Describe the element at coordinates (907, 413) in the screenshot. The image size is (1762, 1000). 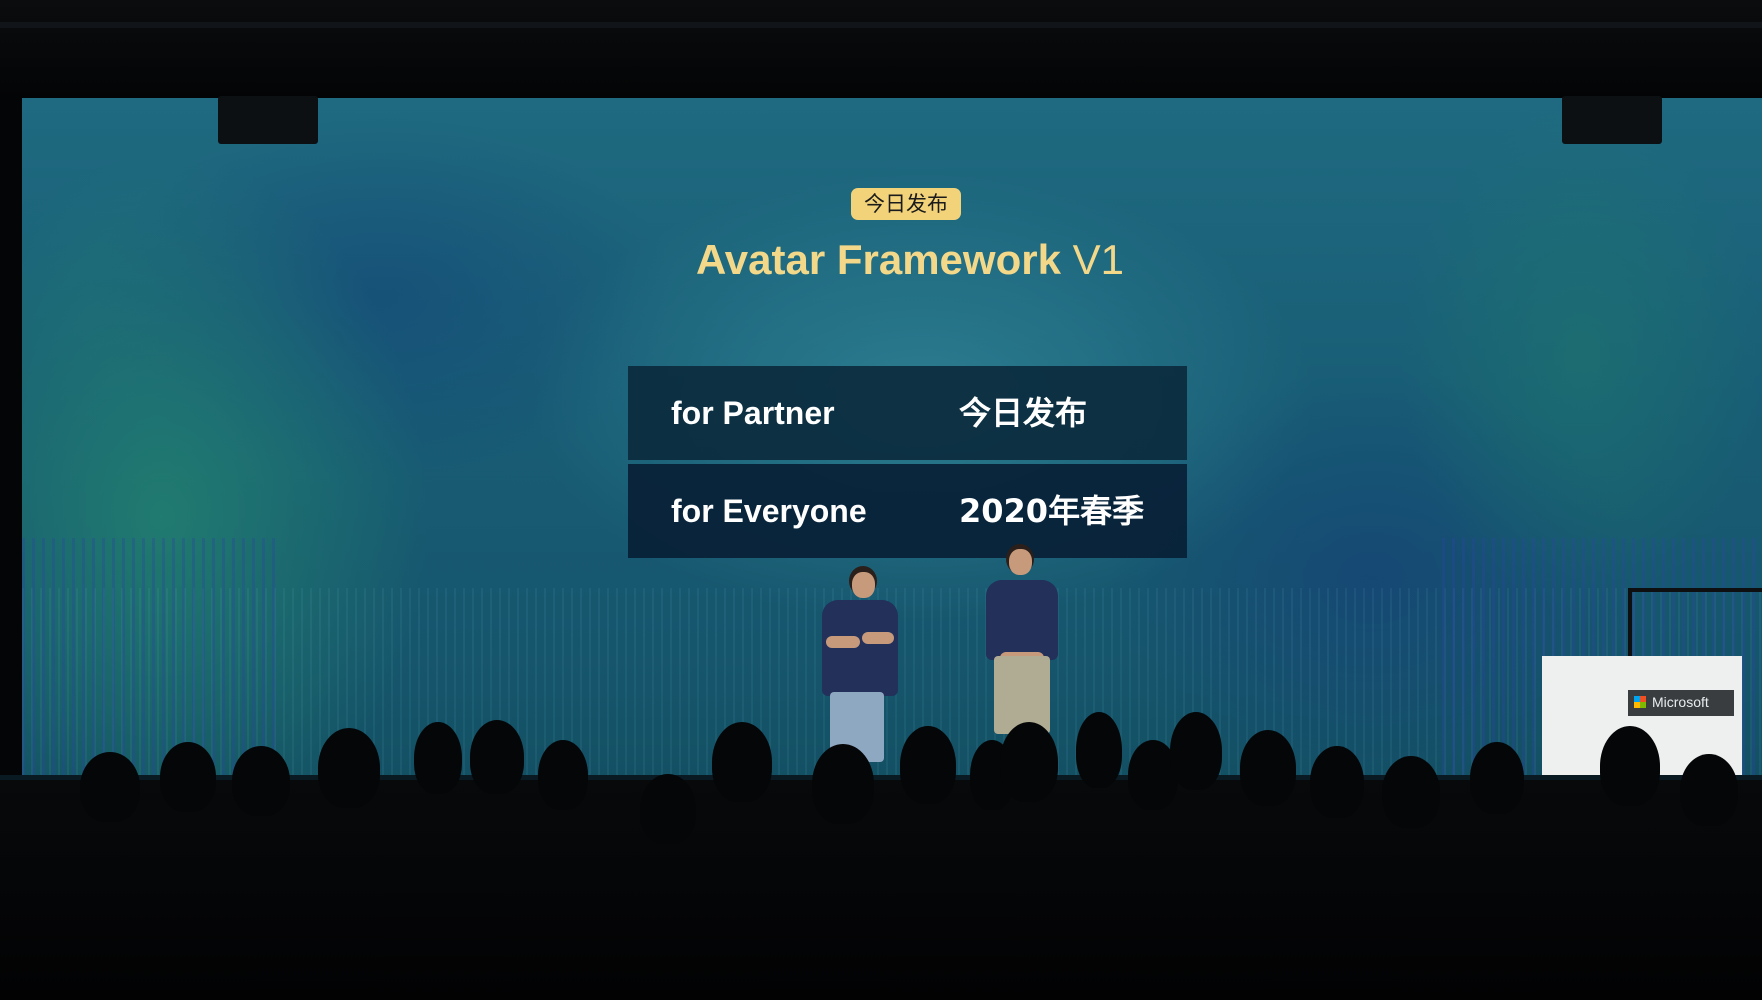
I see `release-row: for Partner 今日发布` at that location.